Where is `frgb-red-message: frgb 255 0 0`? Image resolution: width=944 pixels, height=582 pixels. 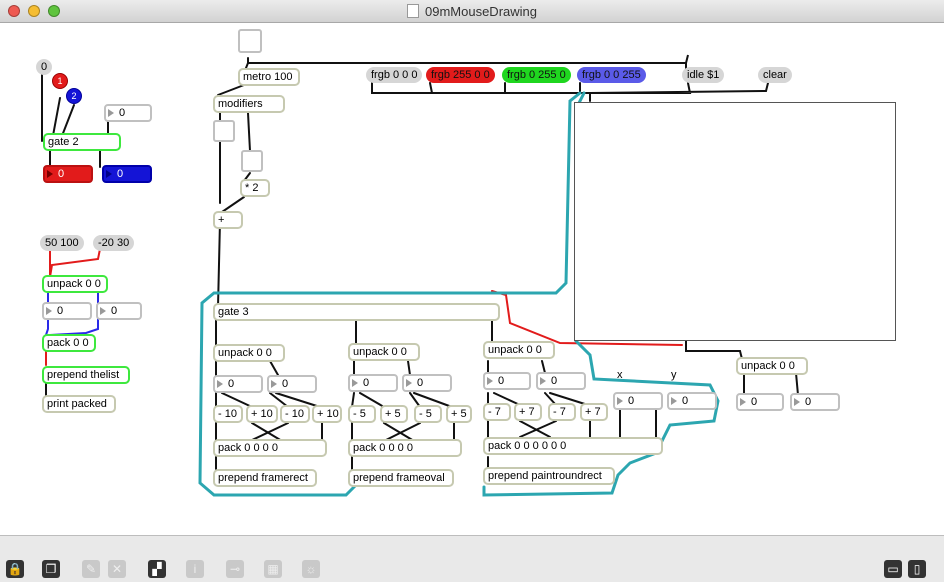
frgb-red-message: frgb 255 0 0 is located at coordinates (460, 75).